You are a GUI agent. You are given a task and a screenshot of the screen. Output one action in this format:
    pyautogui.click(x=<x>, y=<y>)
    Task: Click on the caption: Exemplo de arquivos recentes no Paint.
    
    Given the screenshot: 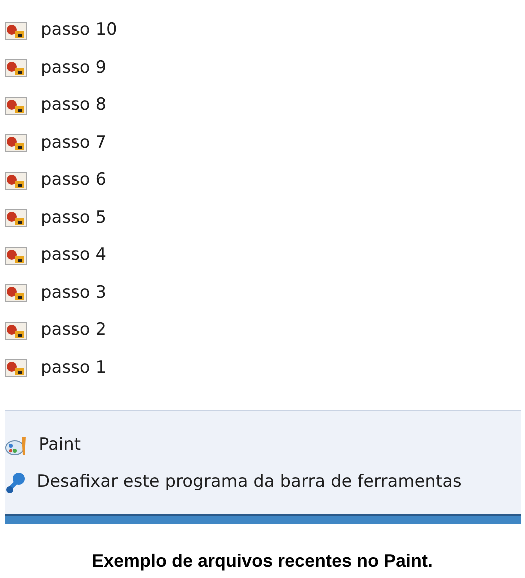 What is the action you would take?
    pyautogui.click(x=262, y=561)
    